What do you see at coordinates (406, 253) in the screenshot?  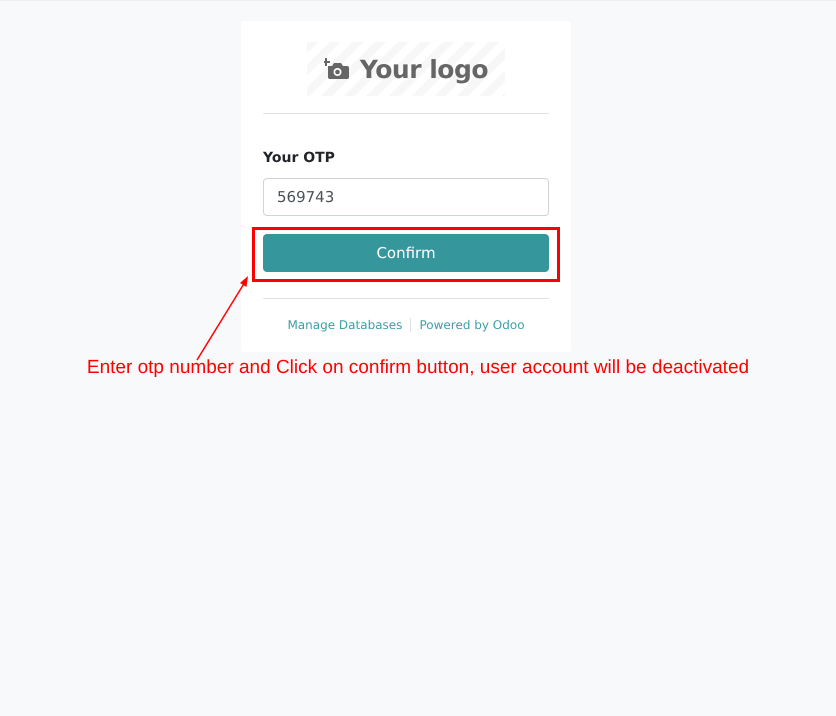 I see `confirm-button: Confirm` at bounding box center [406, 253].